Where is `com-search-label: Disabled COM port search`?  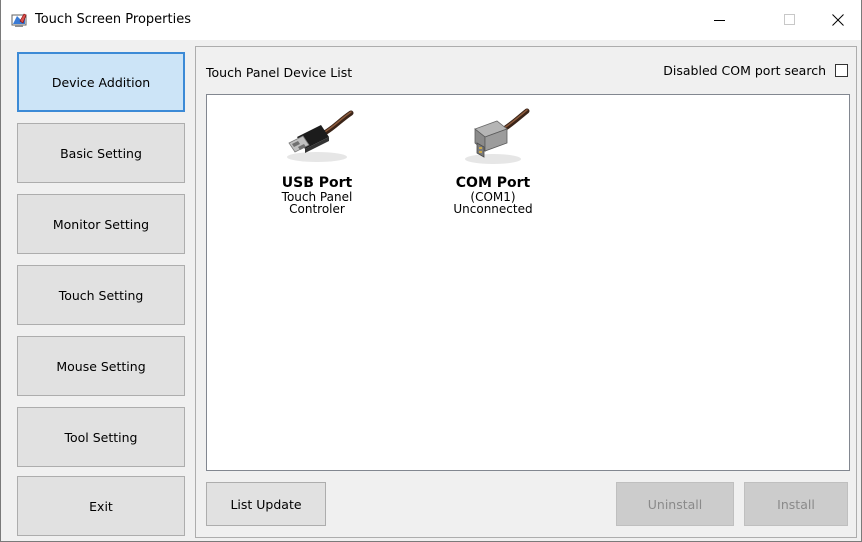 com-search-label: Disabled COM port search is located at coordinates (744, 70).